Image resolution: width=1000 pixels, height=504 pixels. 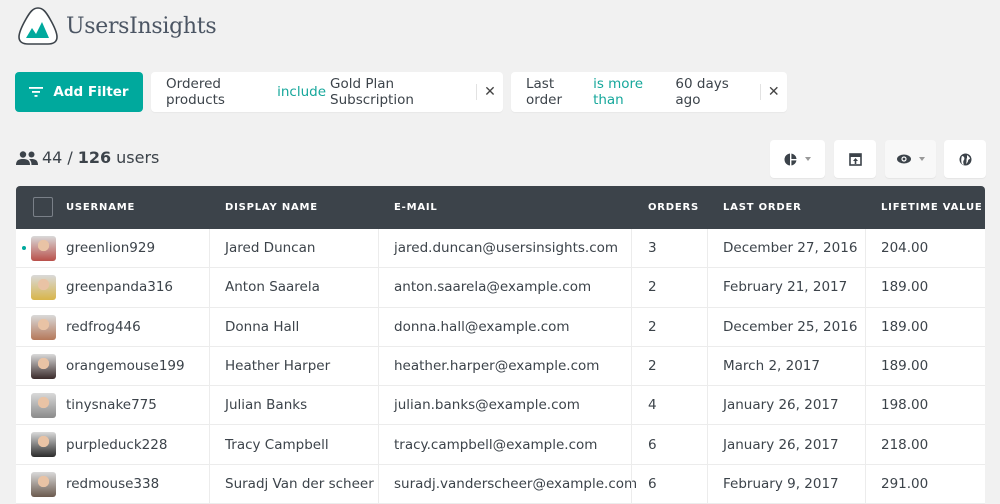 I want to click on pie-chart-icon, so click(x=790, y=159).